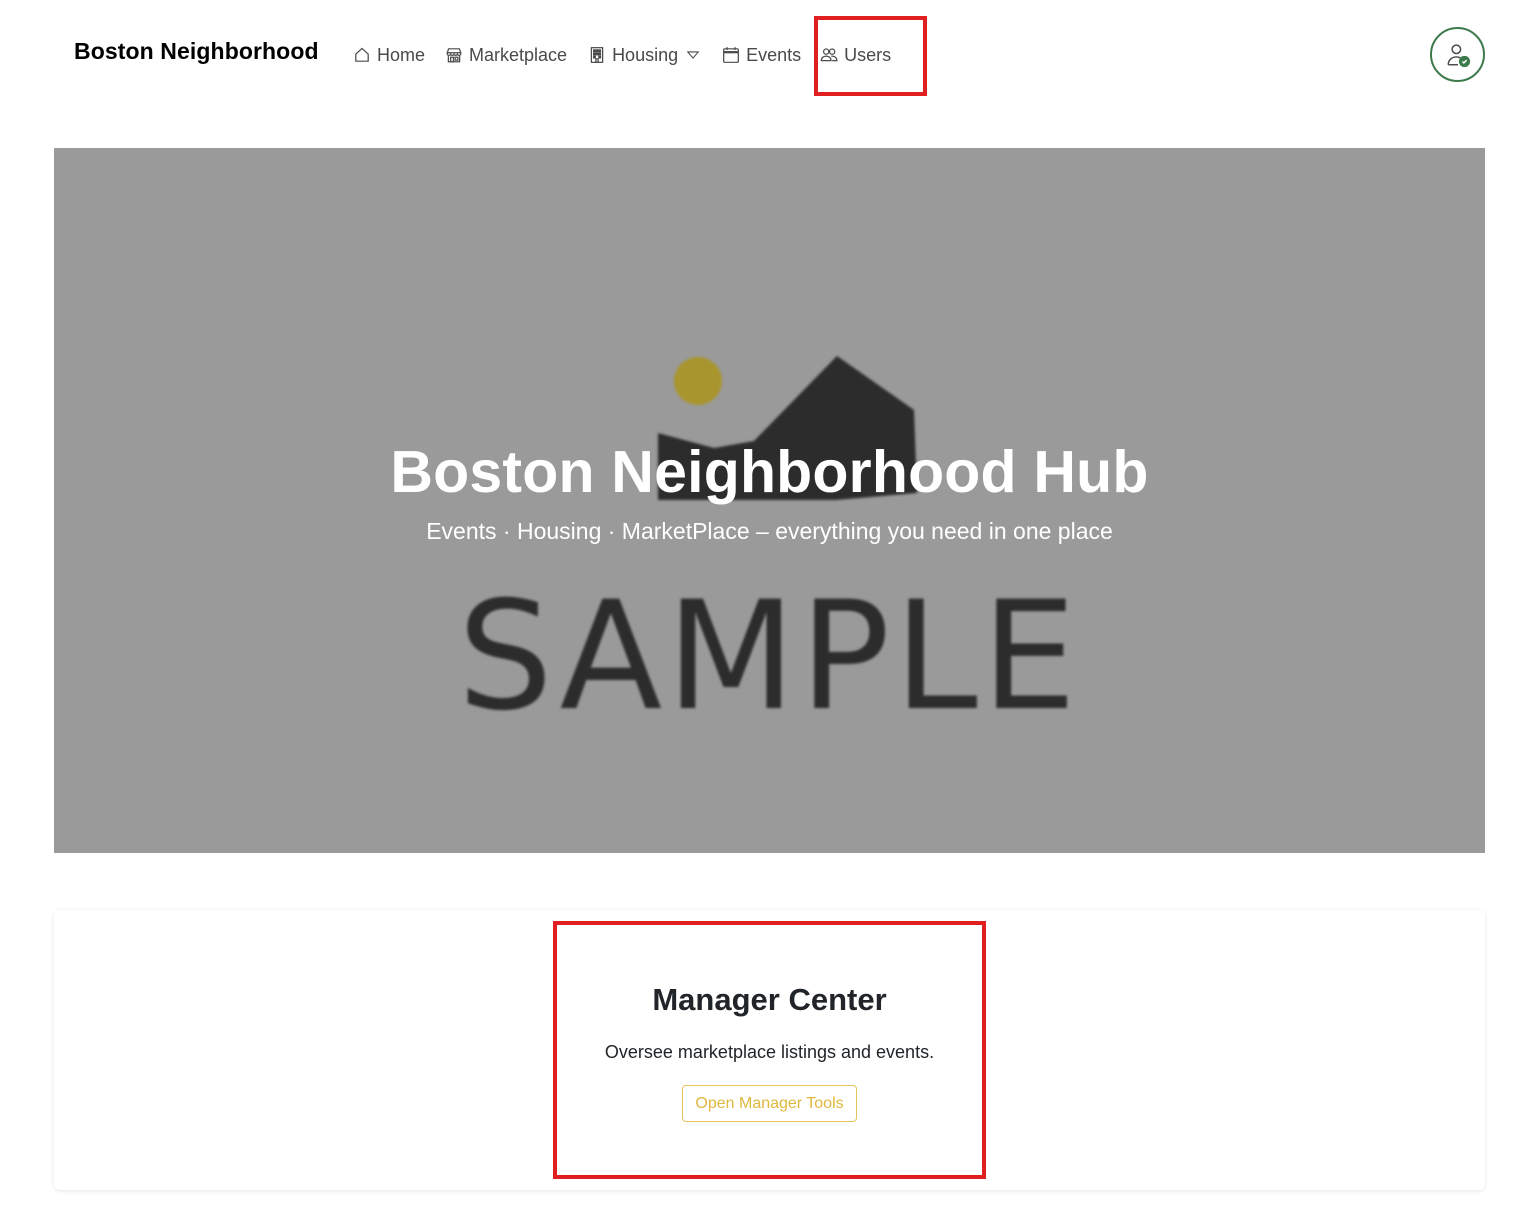 The width and height of the screenshot is (1516, 1216). Describe the element at coordinates (731, 55) in the screenshot. I see `calendar-icon` at that location.